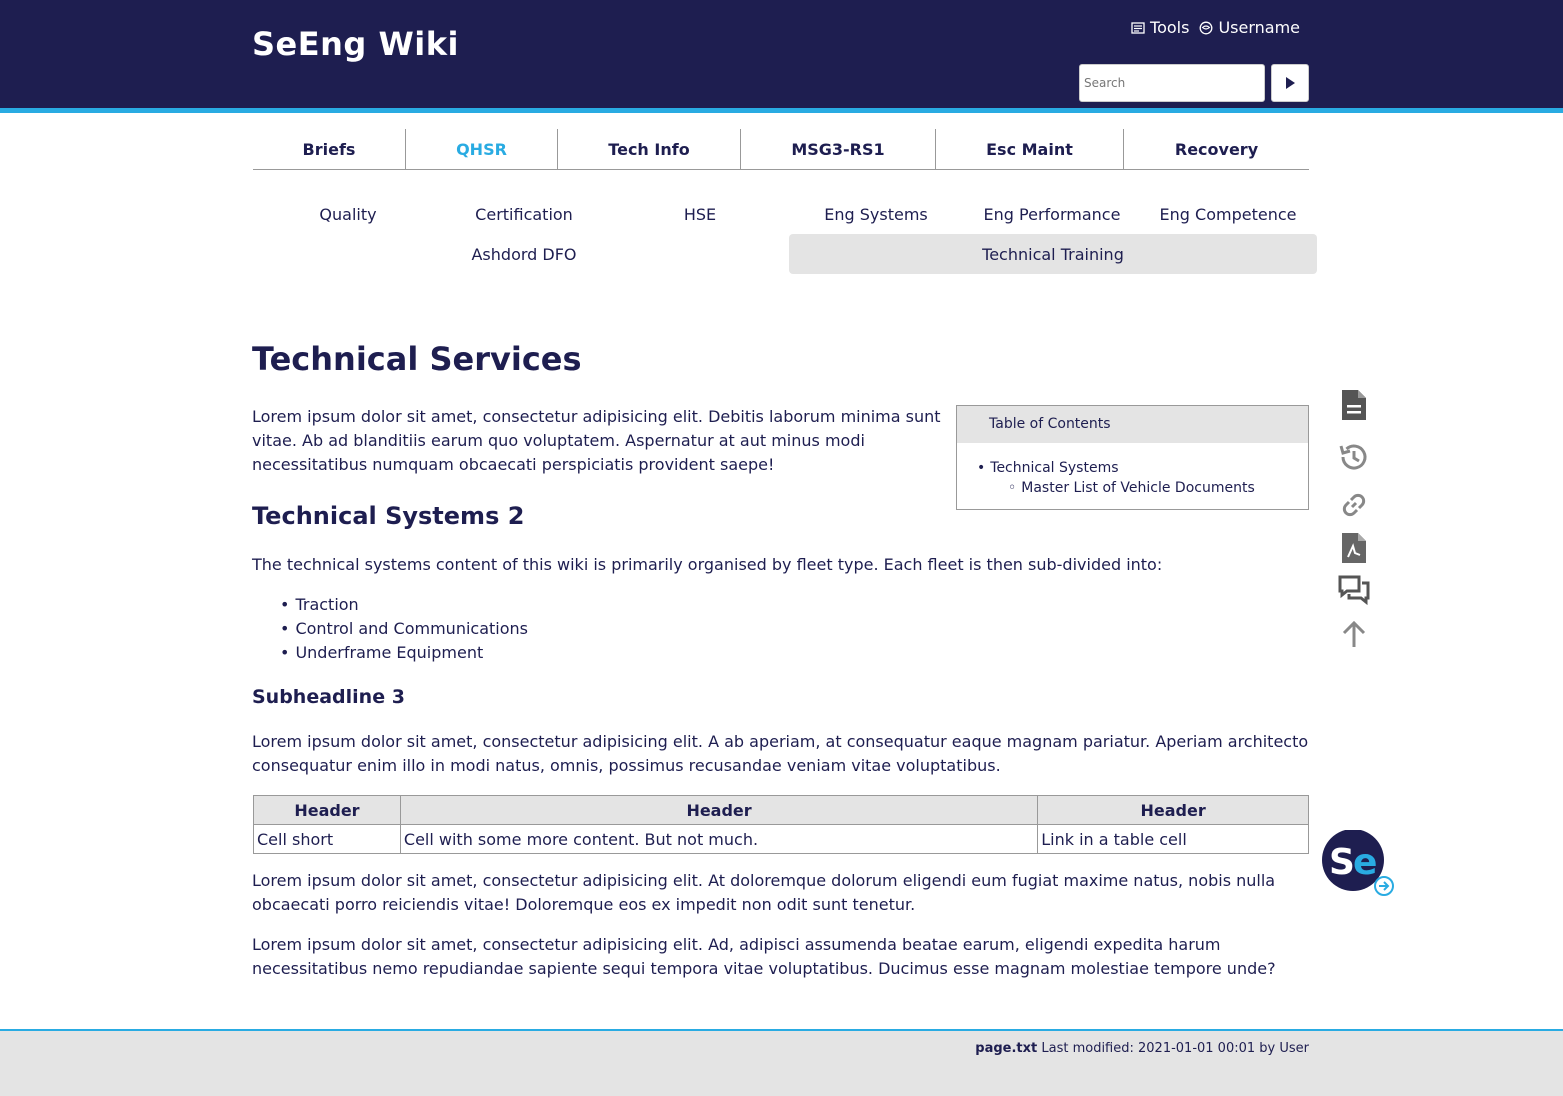 This screenshot has width=1563, height=1096. I want to click on pdf-icon, so click(1354, 548).